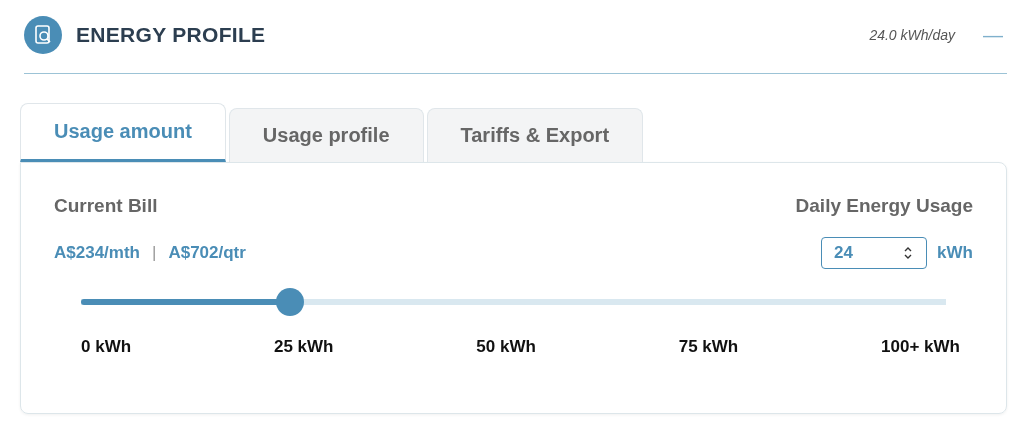 This screenshot has width=1024, height=431. What do you see at coordinates (97, 253) in the screenshot?
I see `monthly-bill: A$234/mth` at bounding box center [97, 253].